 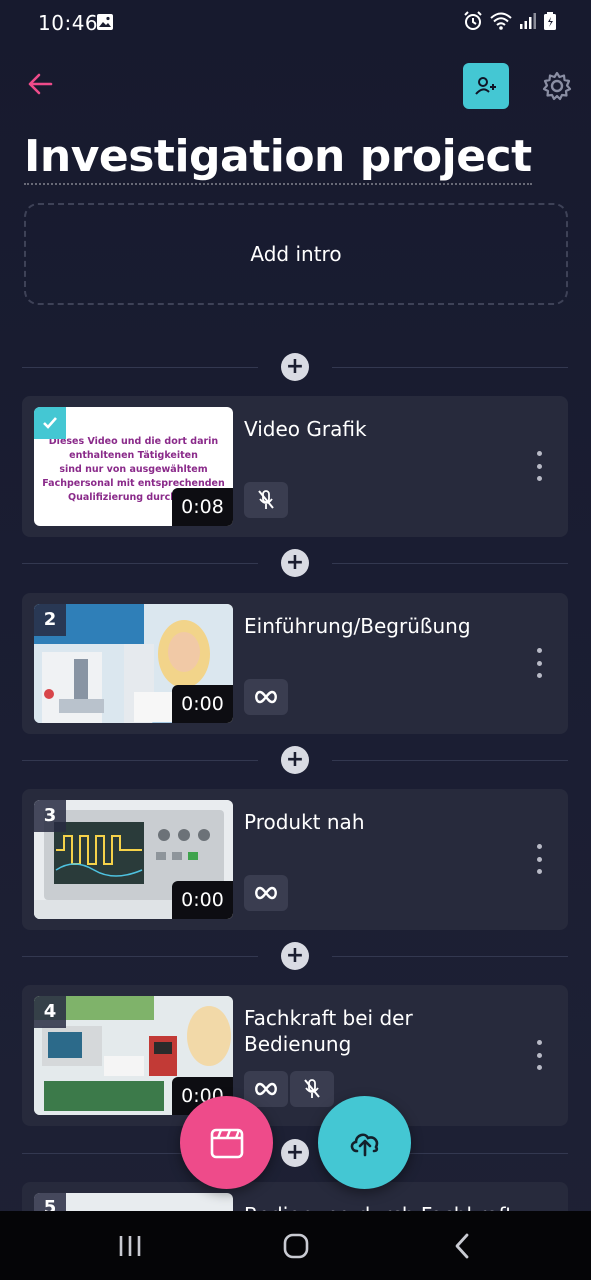 What do you see at coordinates (473, 20) in the screenshot?
I see `alarm-icon` at bounding box center [473, 20].